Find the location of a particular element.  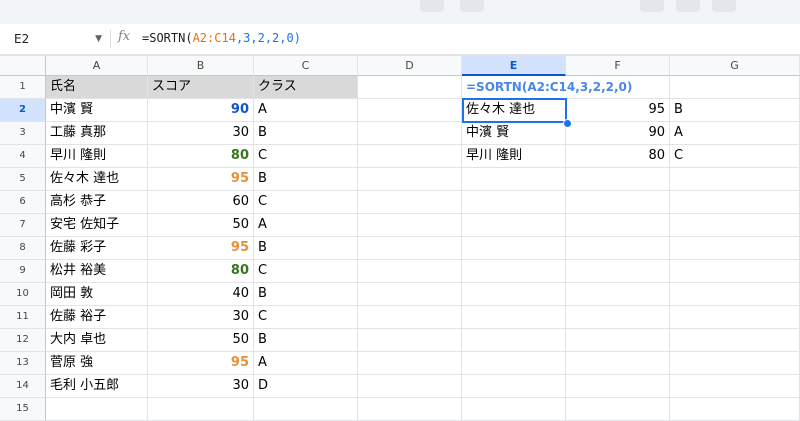

result-score-cell: 95 is located at coordinates (618, 110).